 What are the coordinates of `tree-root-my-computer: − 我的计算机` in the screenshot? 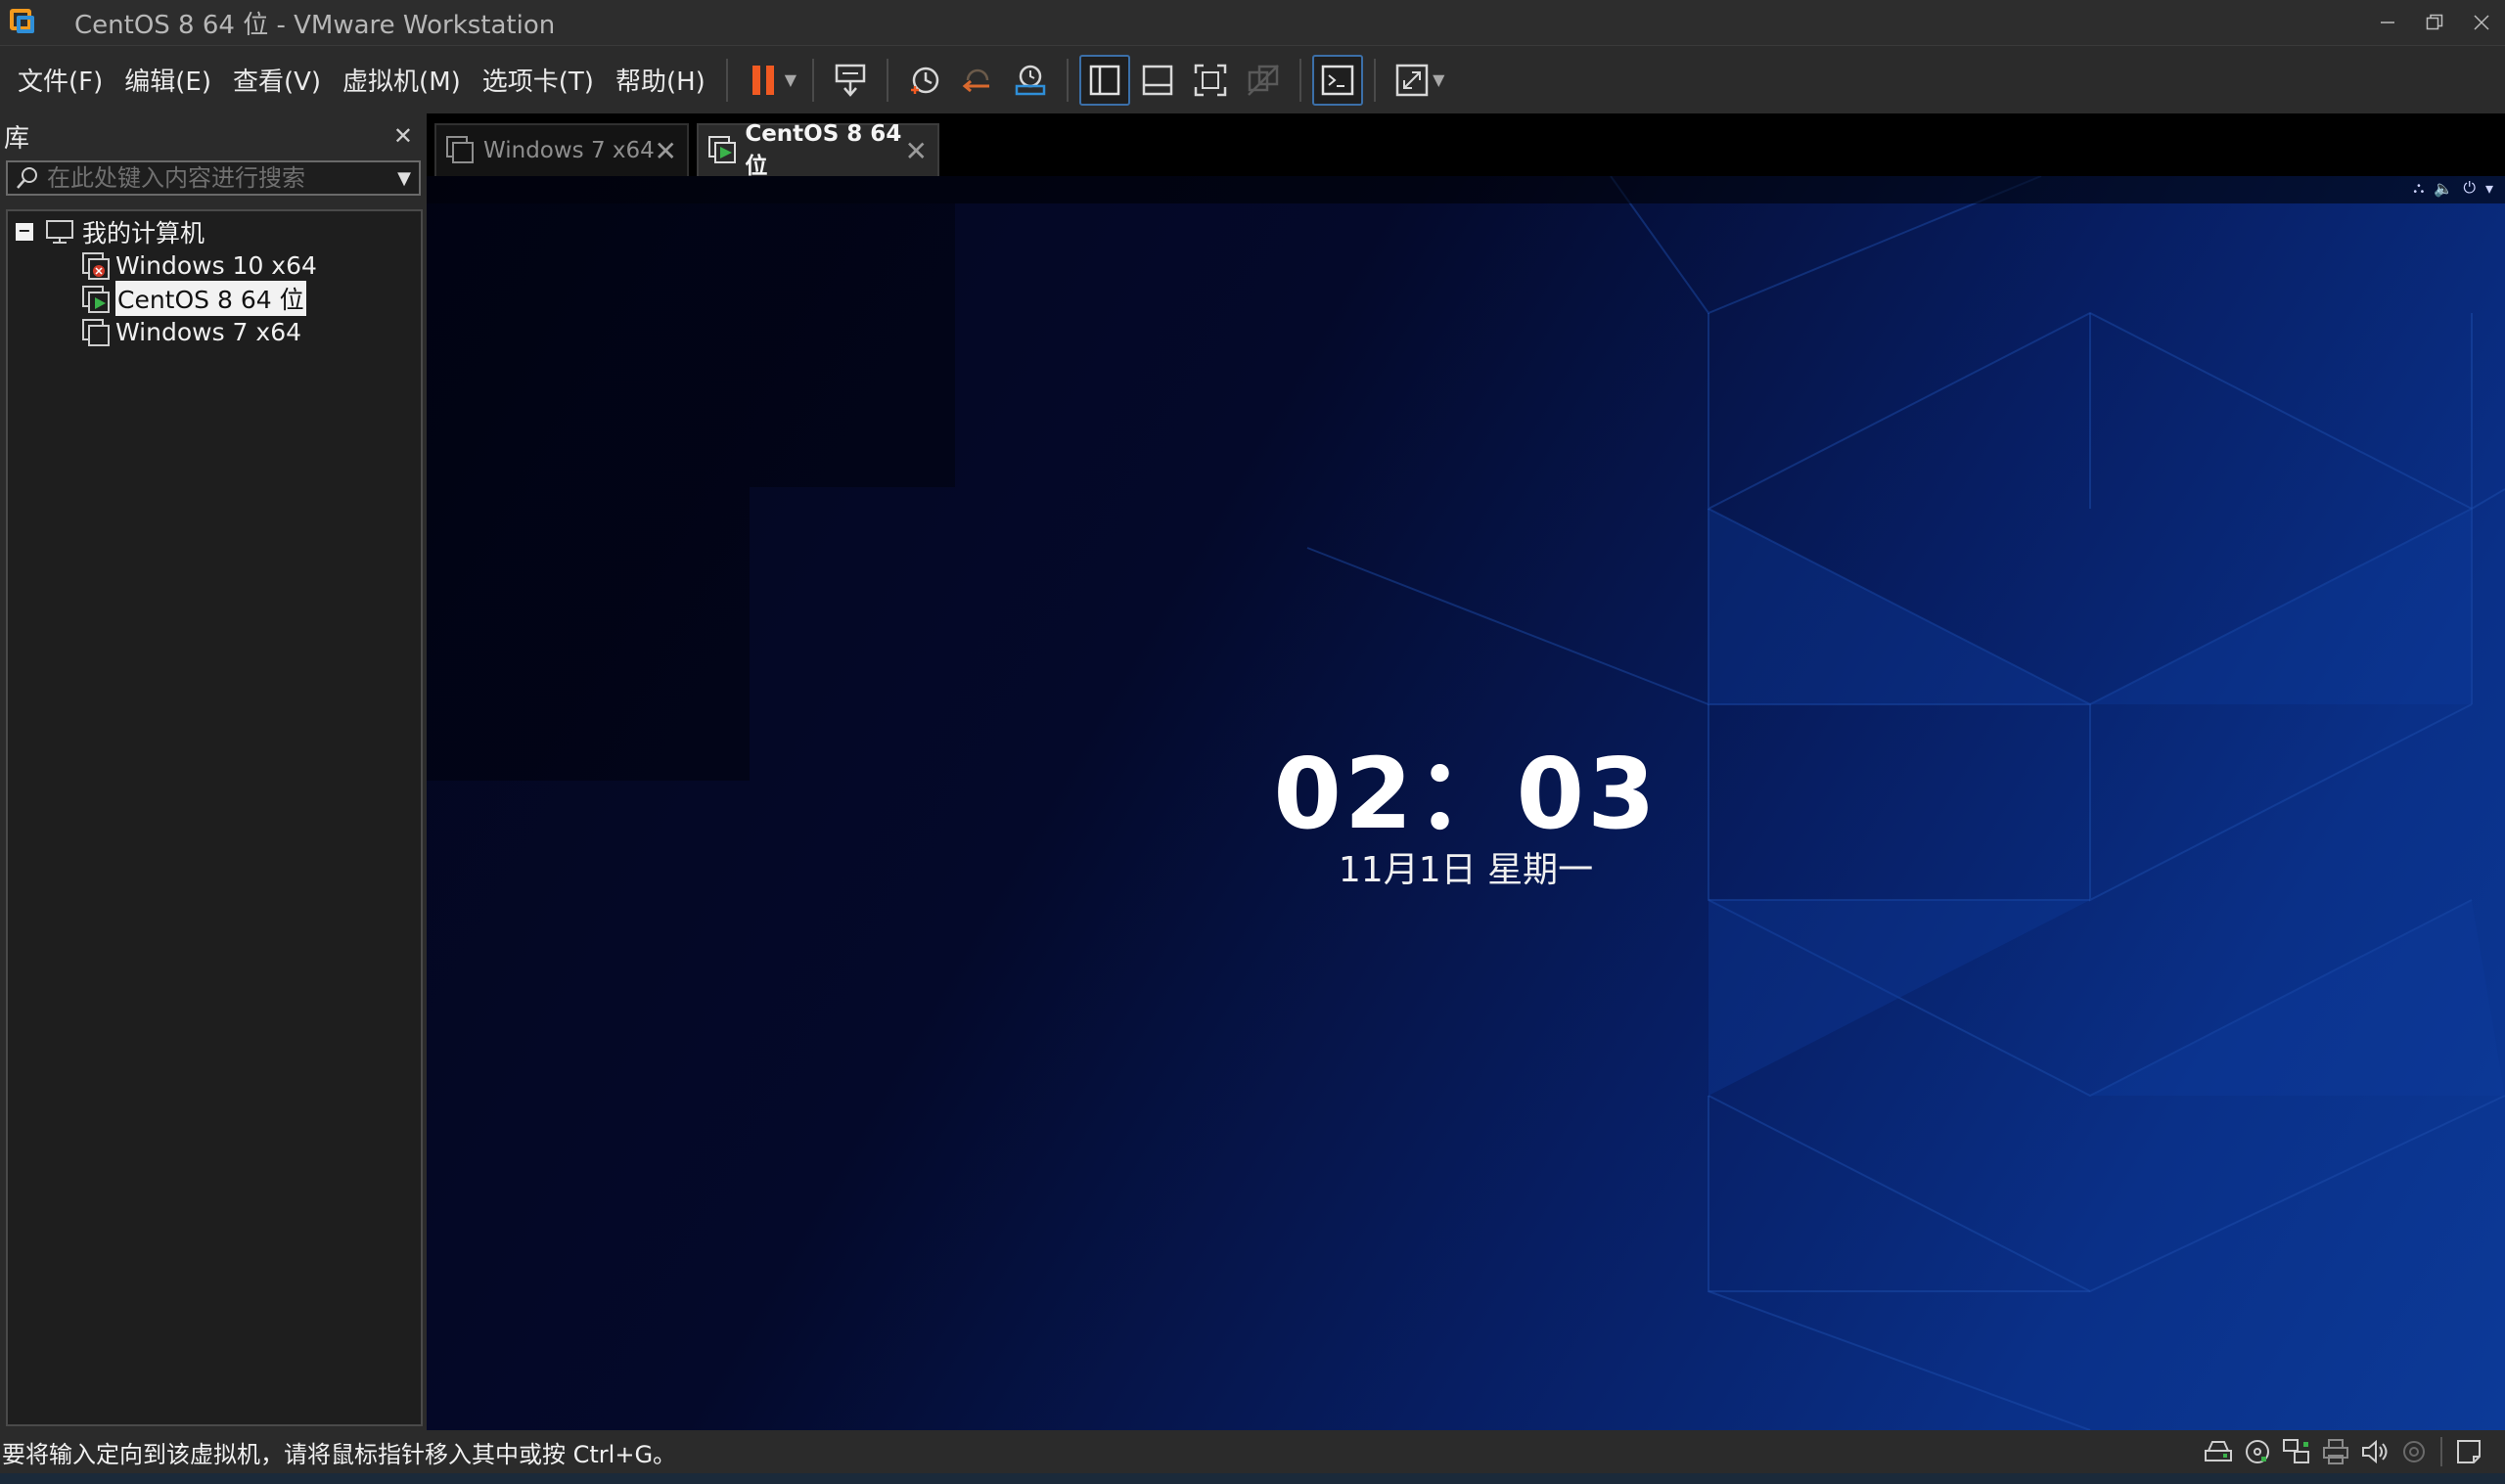 It's located at (110, 231).